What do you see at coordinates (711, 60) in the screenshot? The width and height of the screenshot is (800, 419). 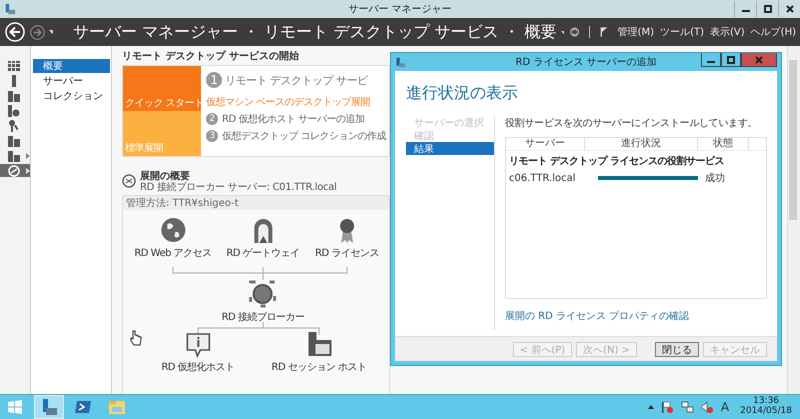 I see `minimize-button` at bounding box center [711, 60].